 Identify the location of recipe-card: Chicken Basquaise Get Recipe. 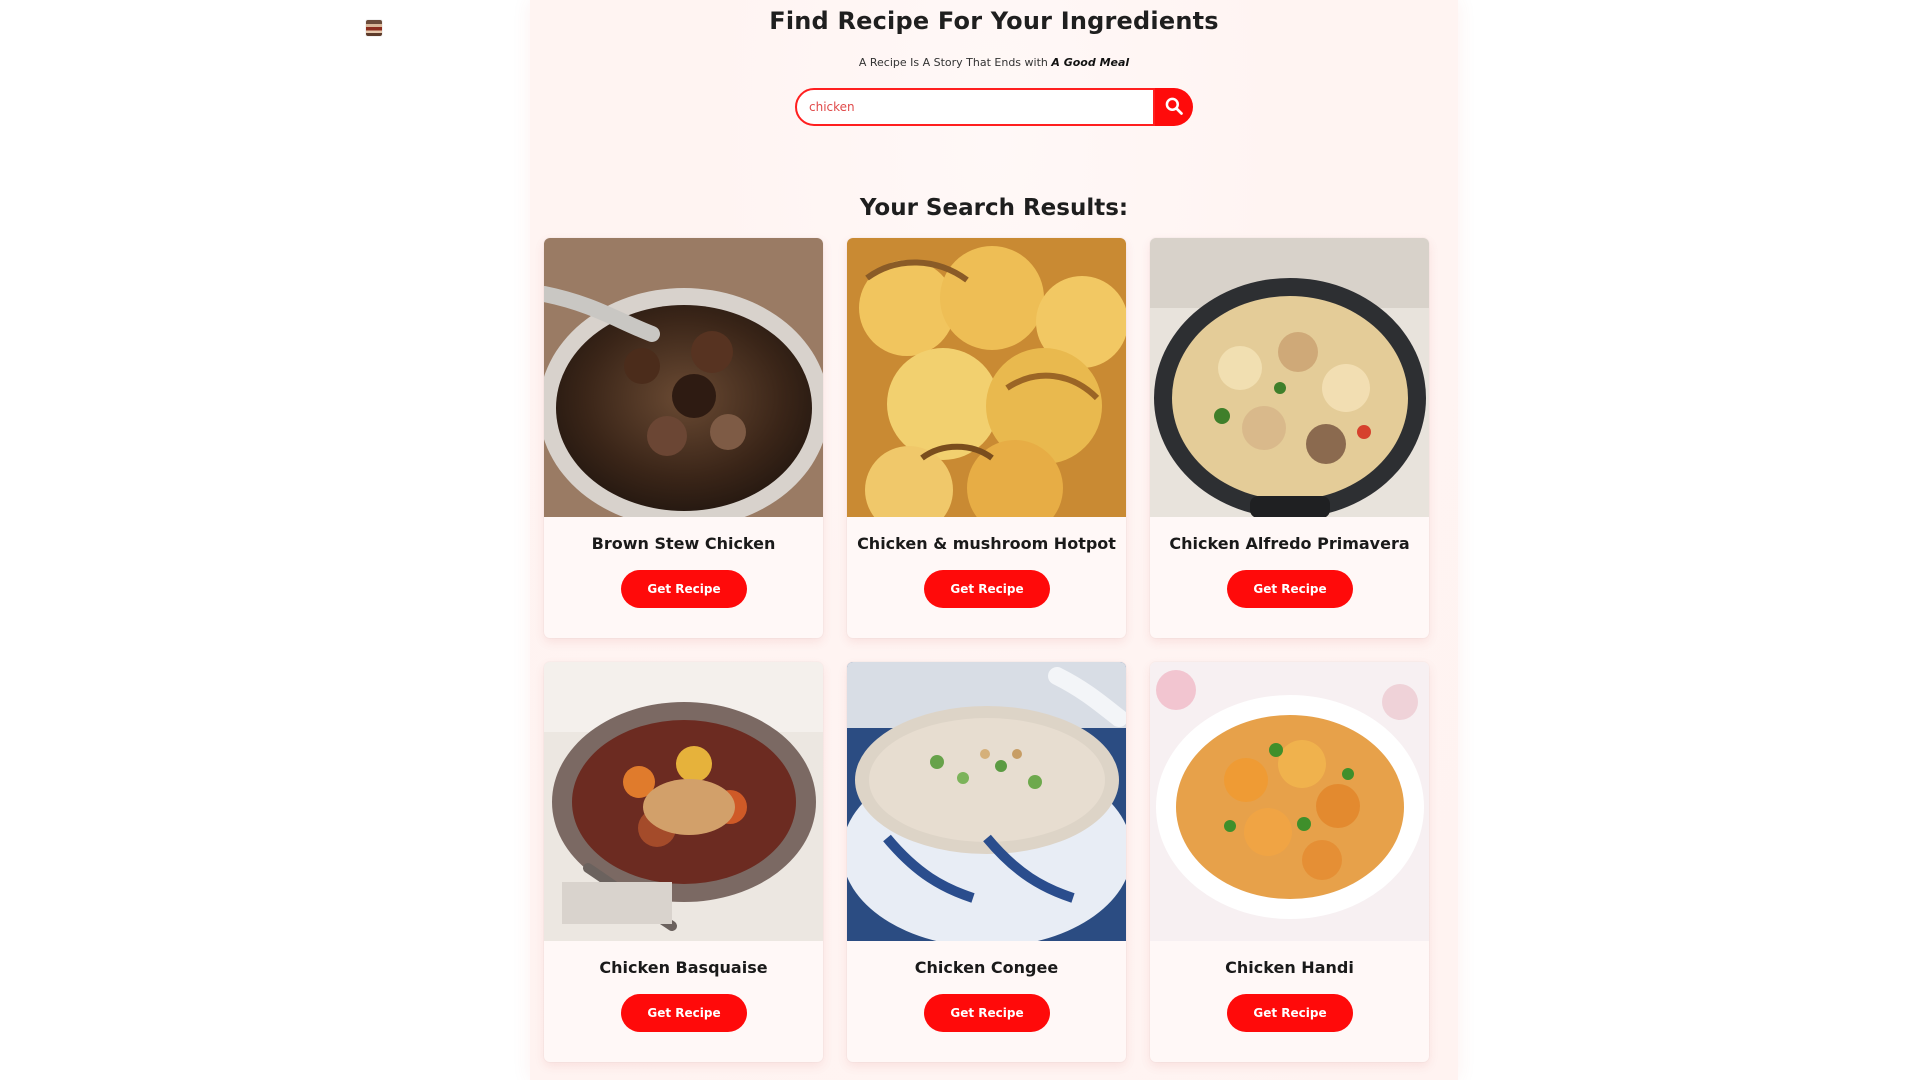
(683, 862).